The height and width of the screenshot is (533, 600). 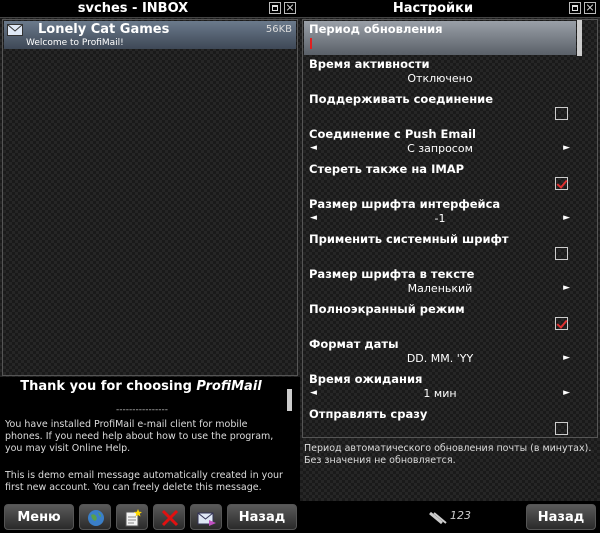 What do you see at coordinates (433, 8) in the screenshot?
I see `settings-title: Настройки` at bounding box center [433, 8].